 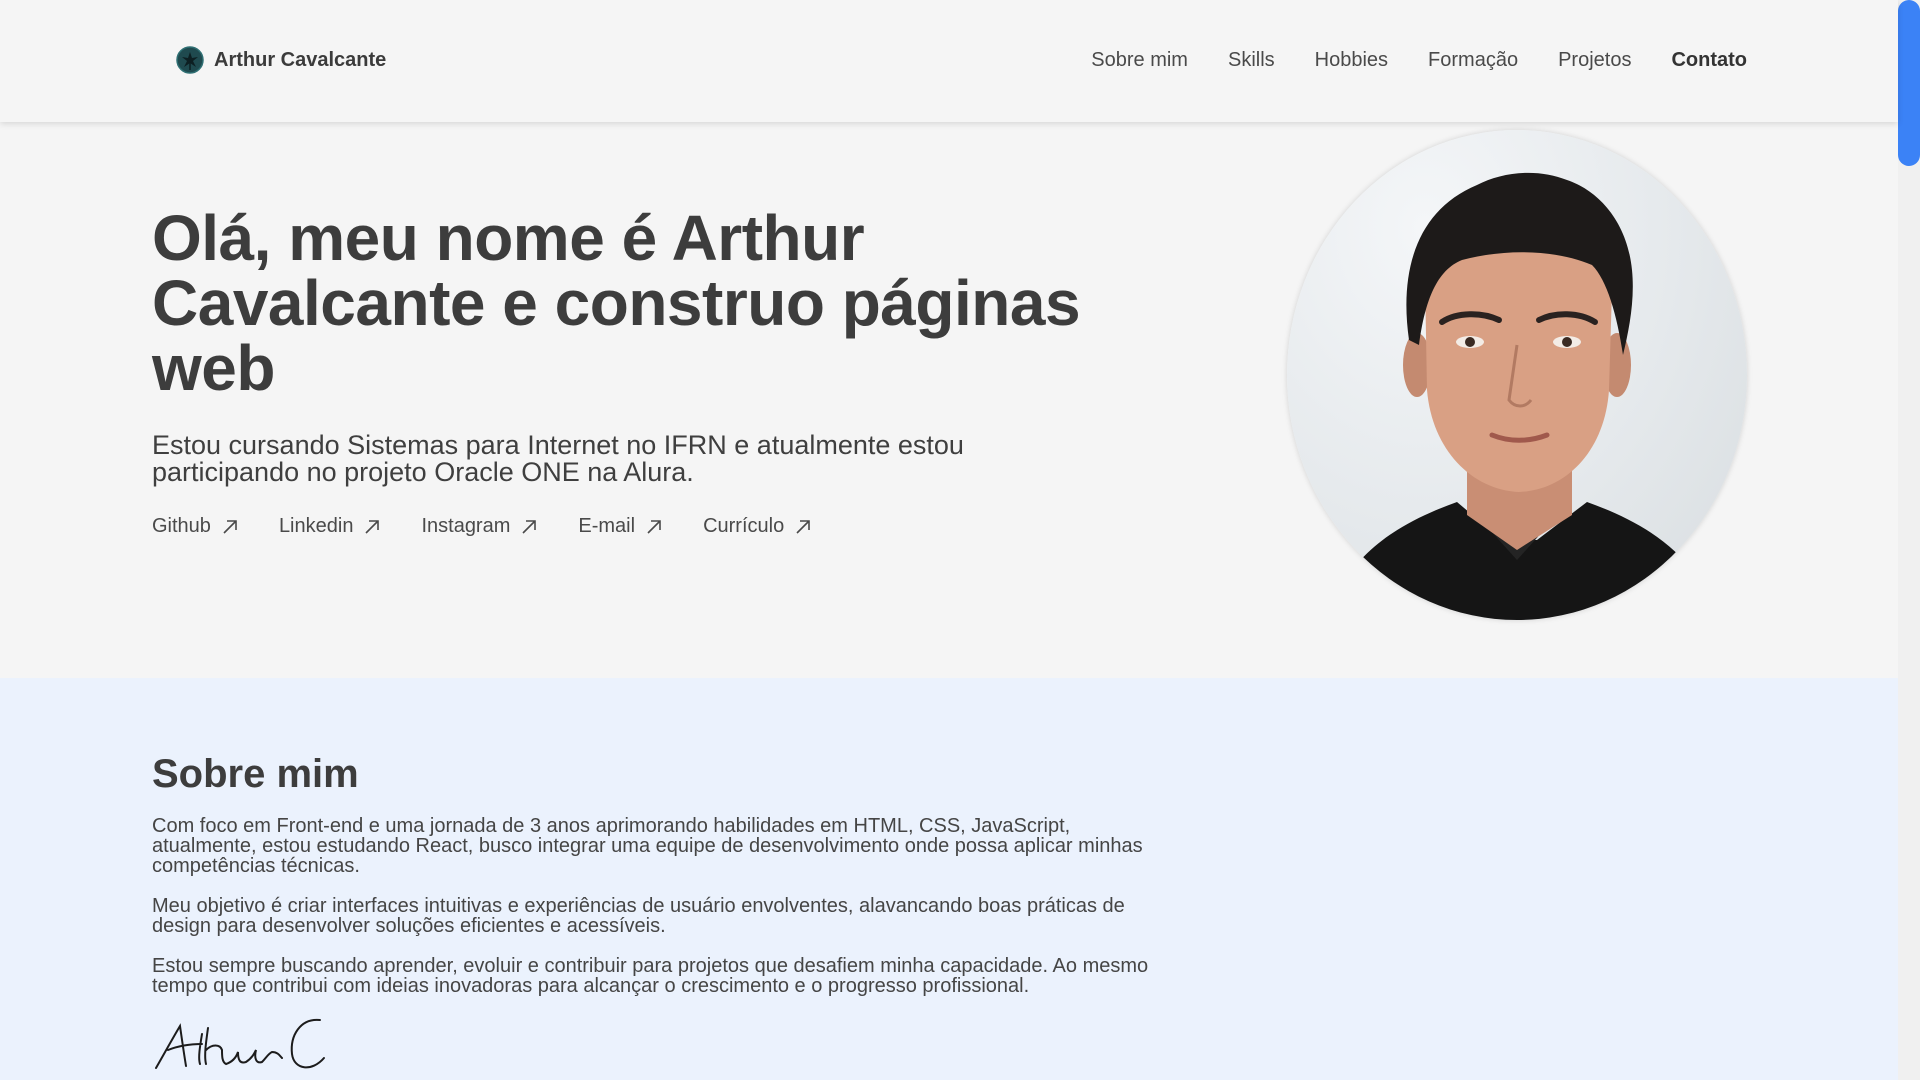 I want to click on nav-item-skills: Skills, so click(x=1251, y=60).